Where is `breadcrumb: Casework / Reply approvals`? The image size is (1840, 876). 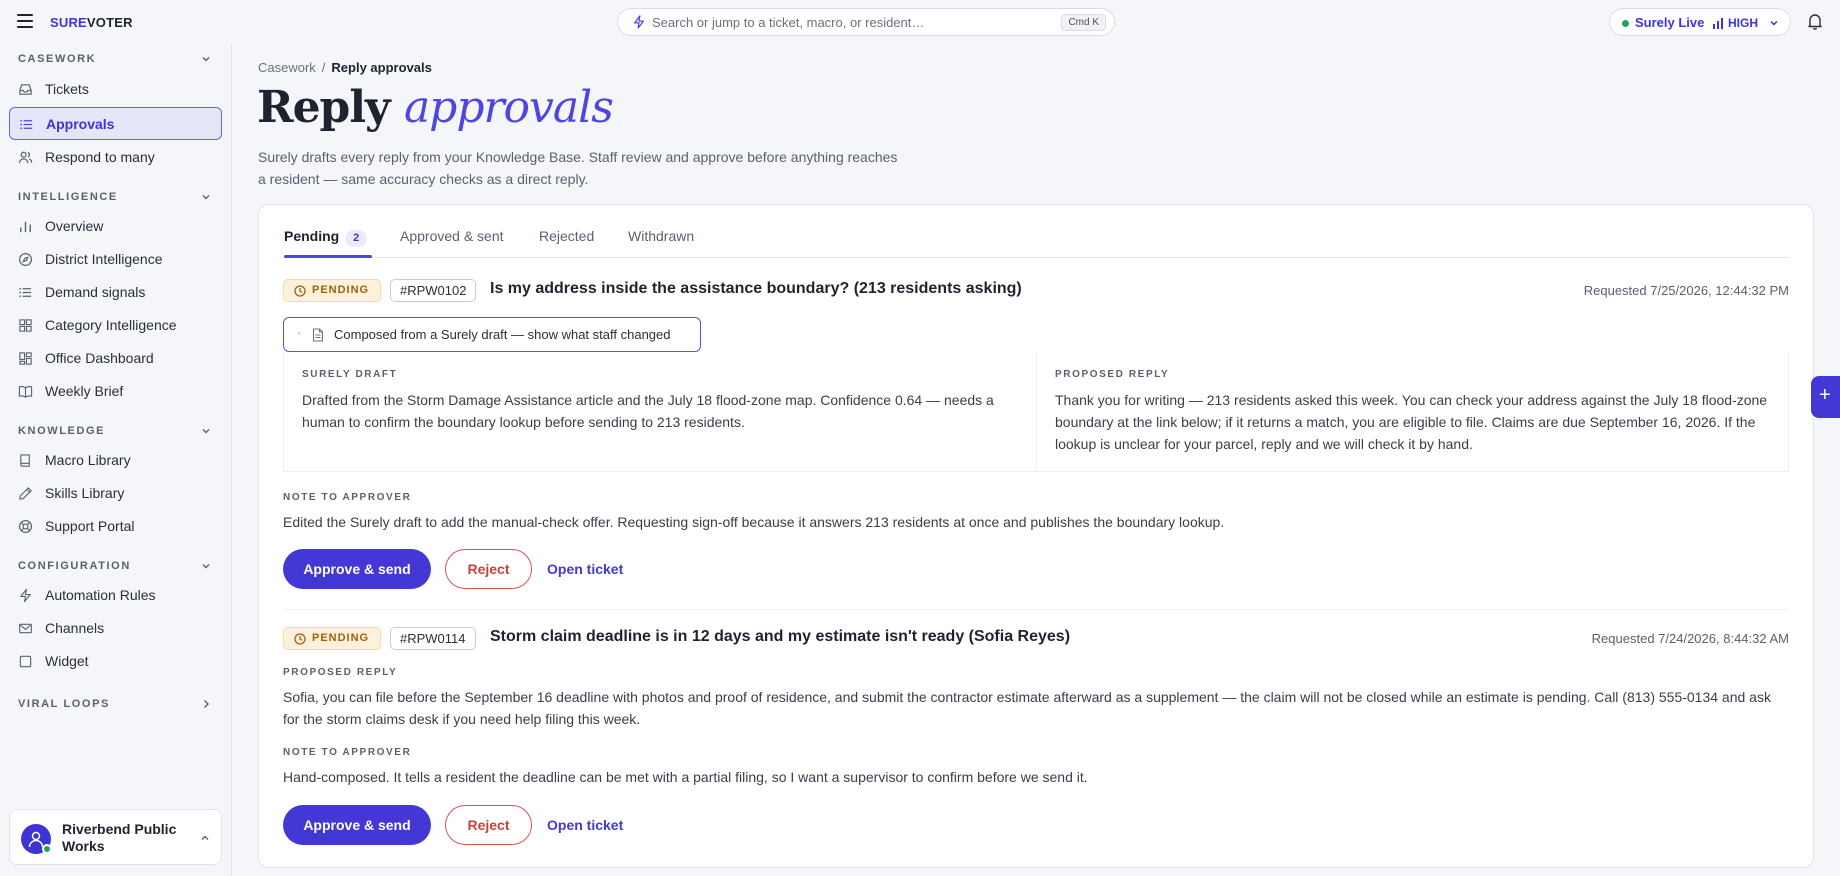
breadcrumb: Casework / Reply approvals is located at coordinates (345, 67).